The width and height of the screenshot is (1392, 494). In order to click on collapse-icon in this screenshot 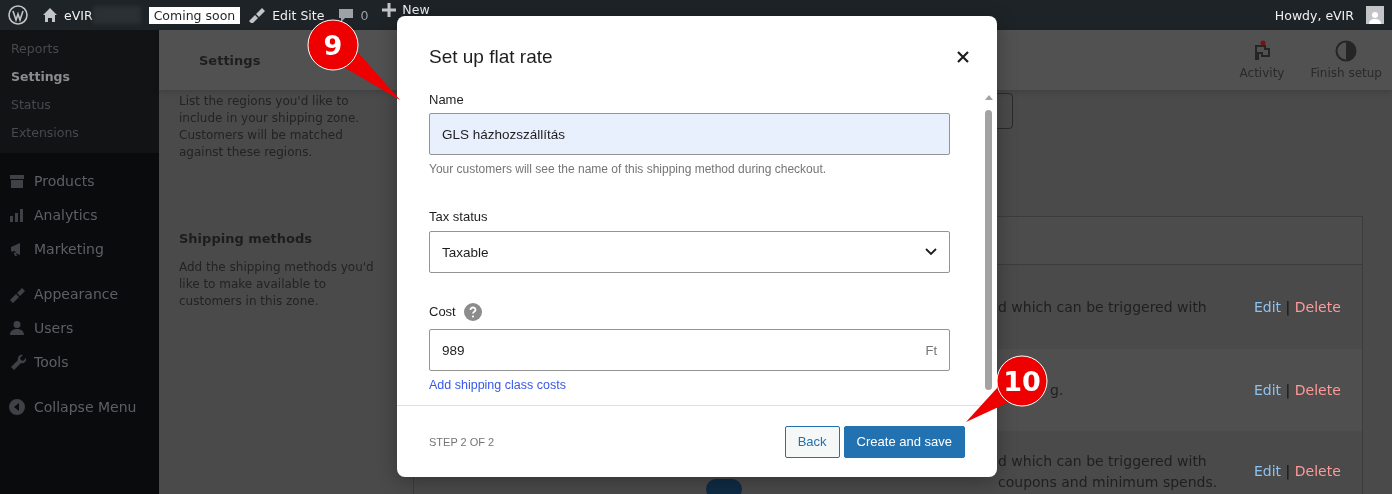, I will do `click(17, 407)`.